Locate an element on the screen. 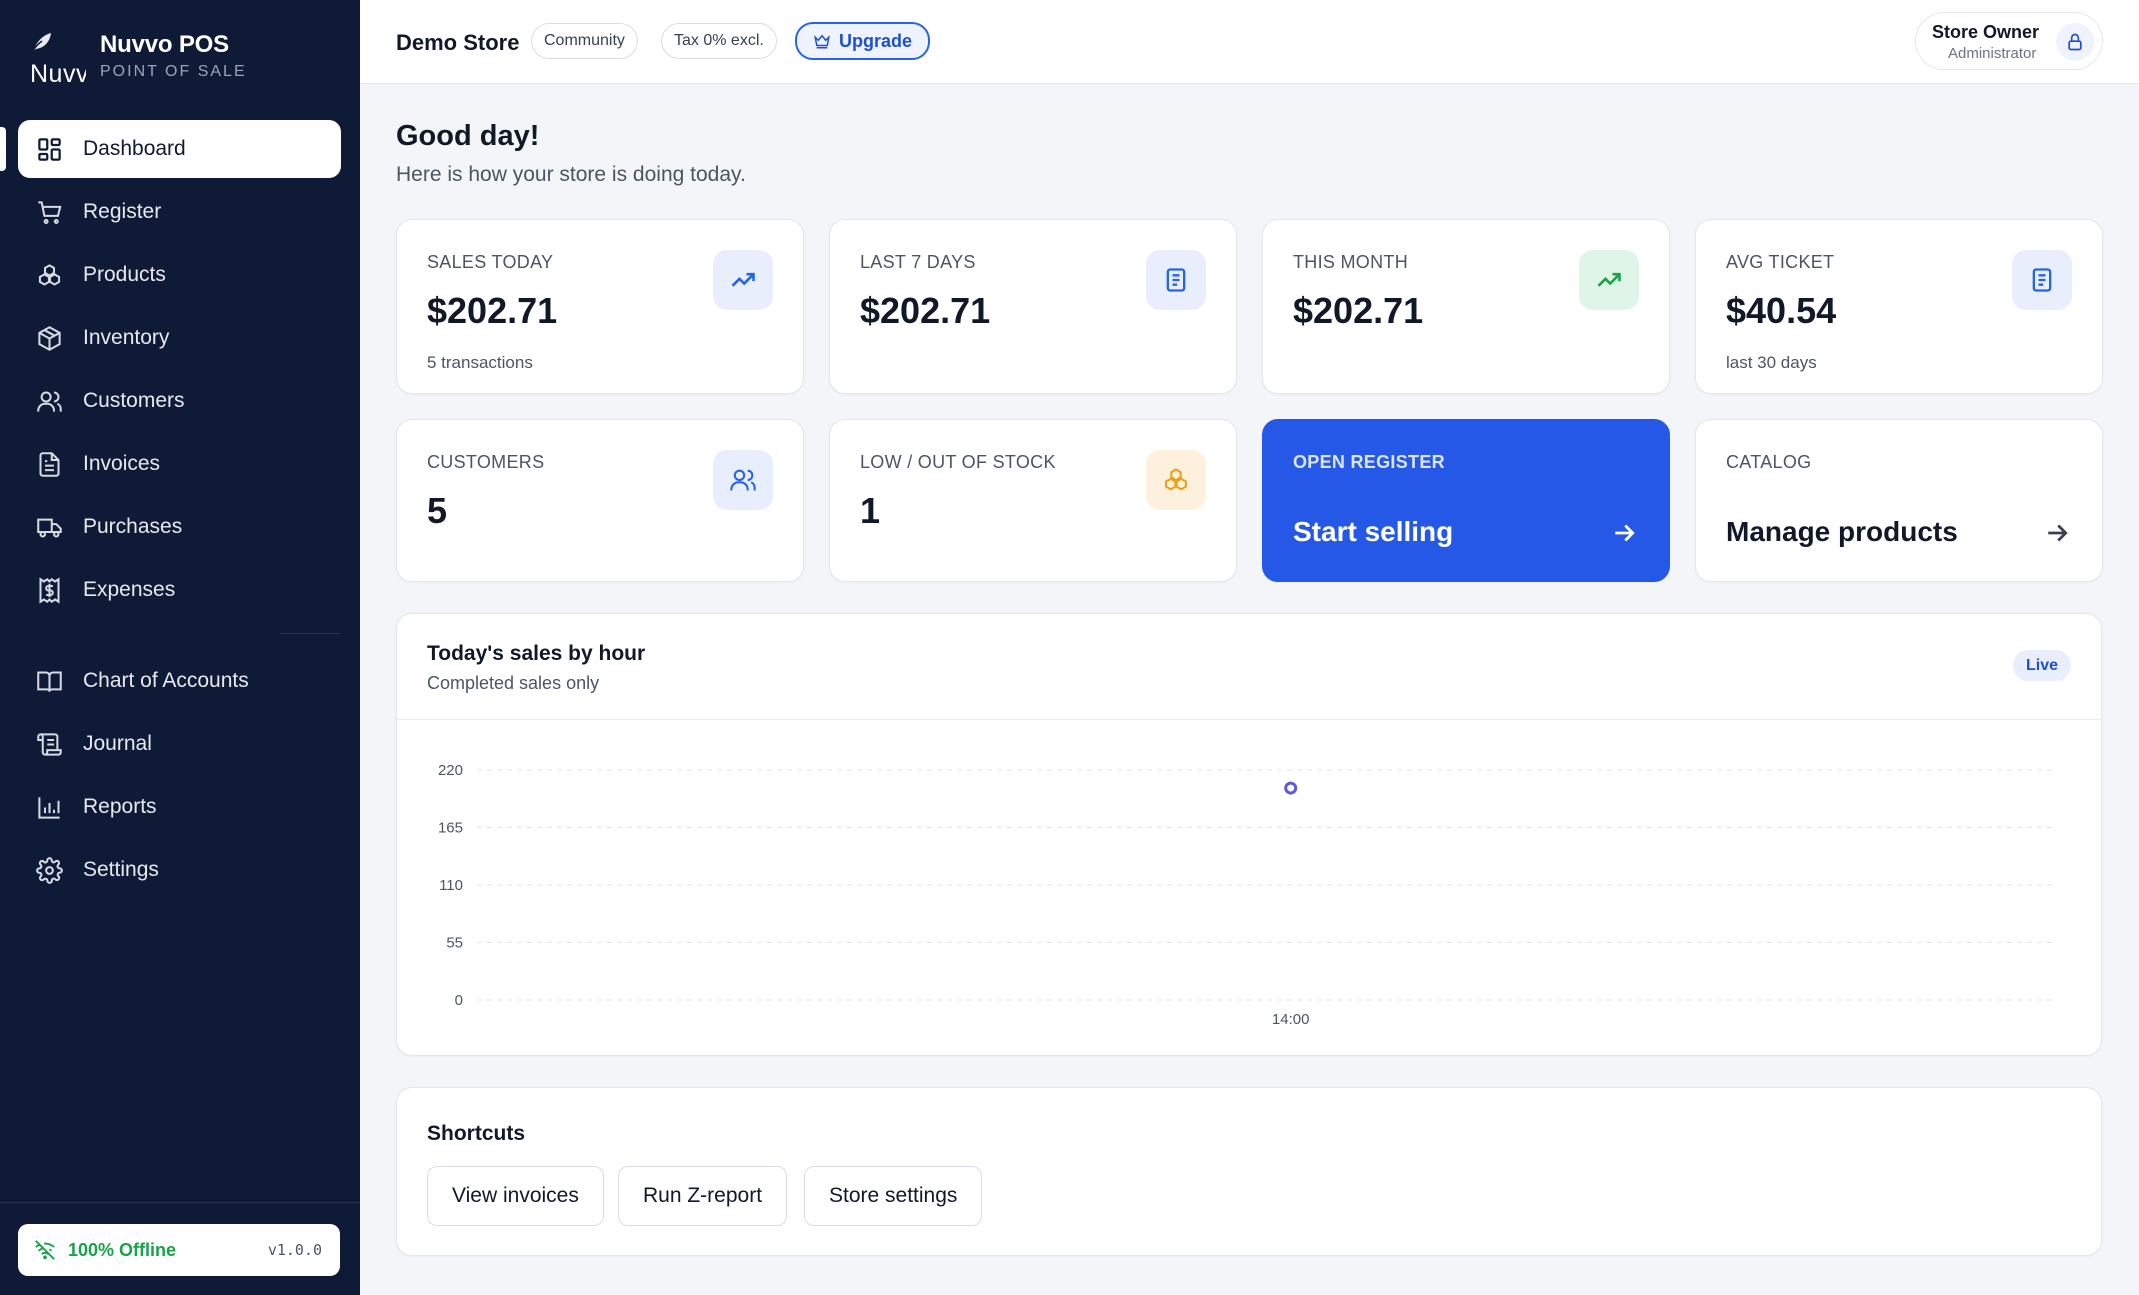 The height and width of the screenshot is (1295, 2139). sidebar-item-label: Register is located at coordinates (122, 211).